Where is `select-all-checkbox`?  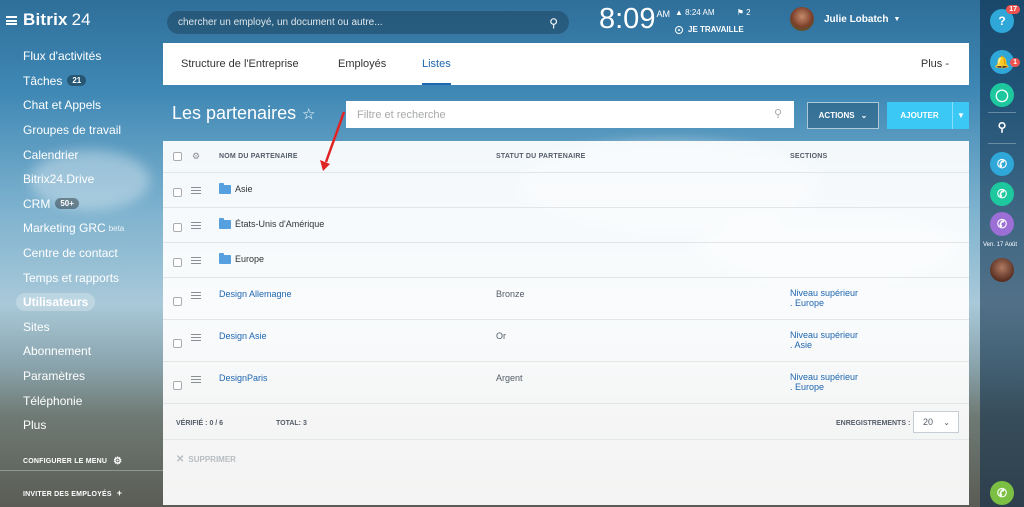 select-all-checkbox is located at coordinates (177, 157).